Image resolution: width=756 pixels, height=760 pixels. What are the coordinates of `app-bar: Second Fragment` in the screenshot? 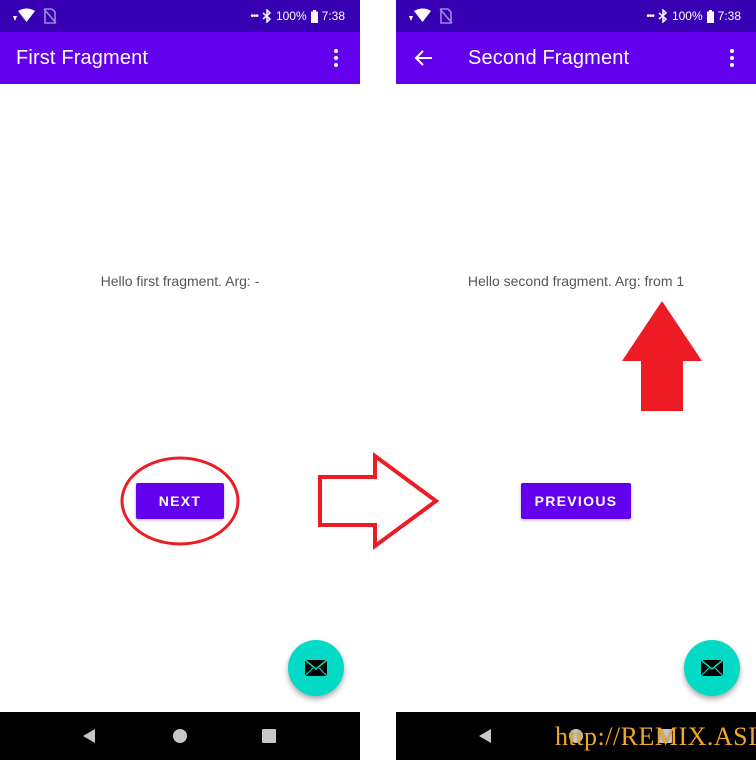 It's located at (576, 58).